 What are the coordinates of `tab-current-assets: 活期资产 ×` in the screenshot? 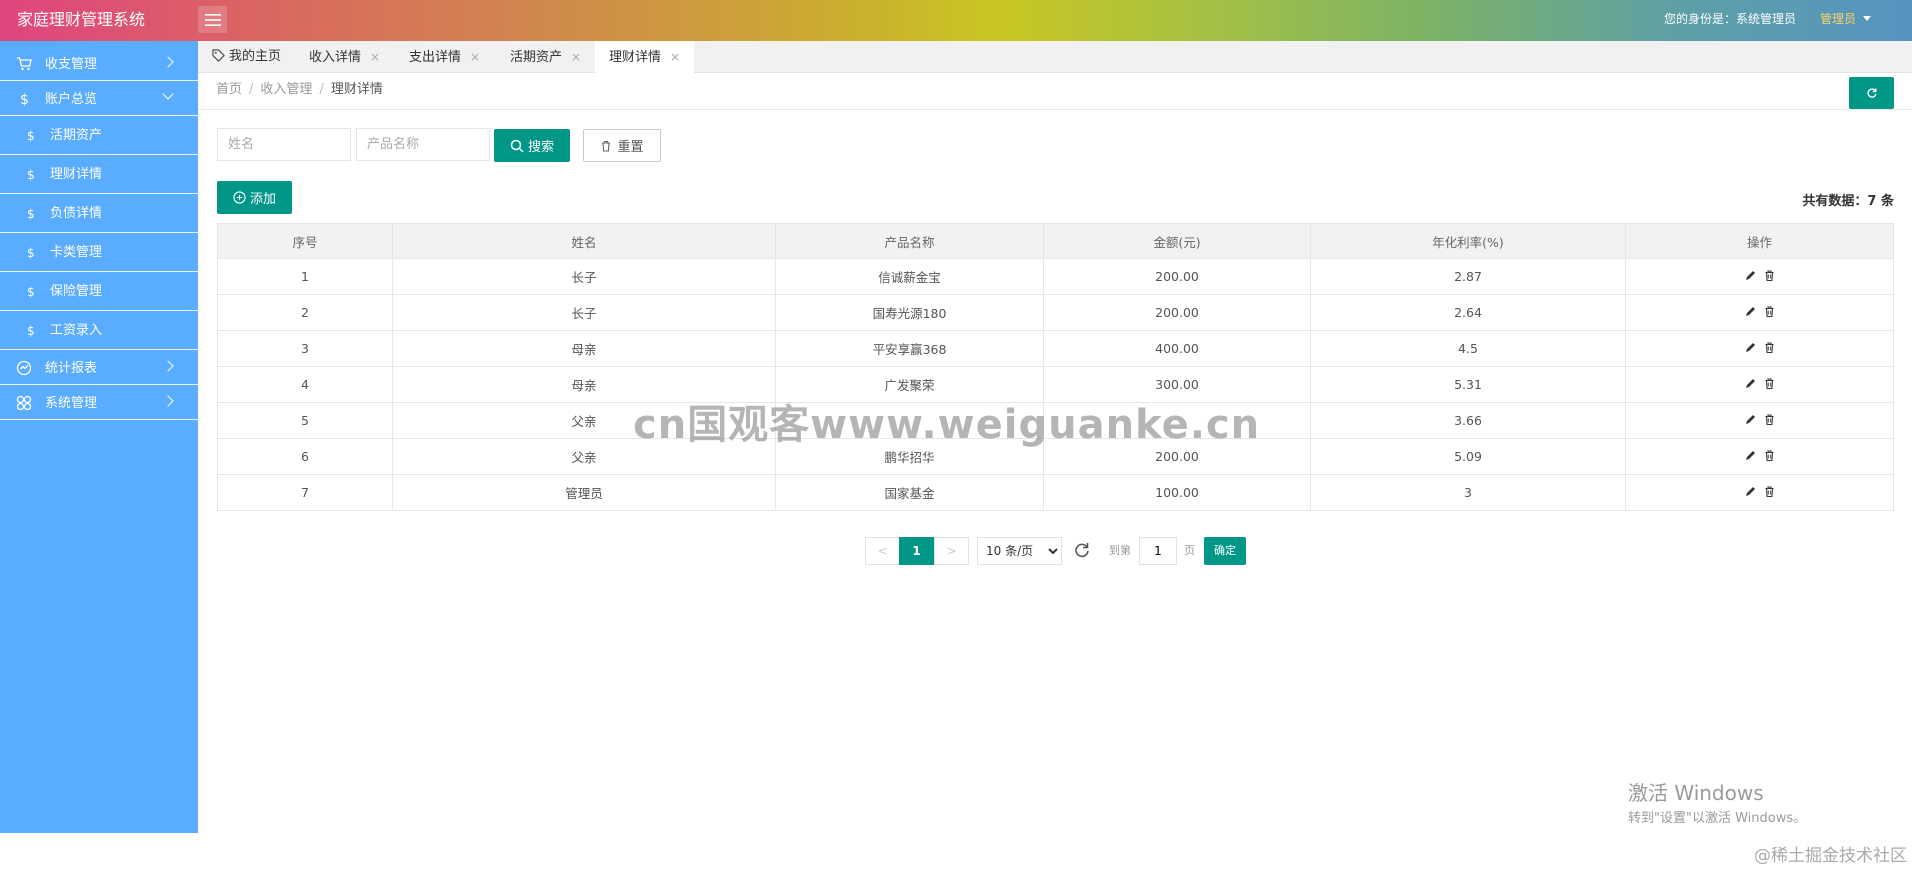 It's located at (545, 57).